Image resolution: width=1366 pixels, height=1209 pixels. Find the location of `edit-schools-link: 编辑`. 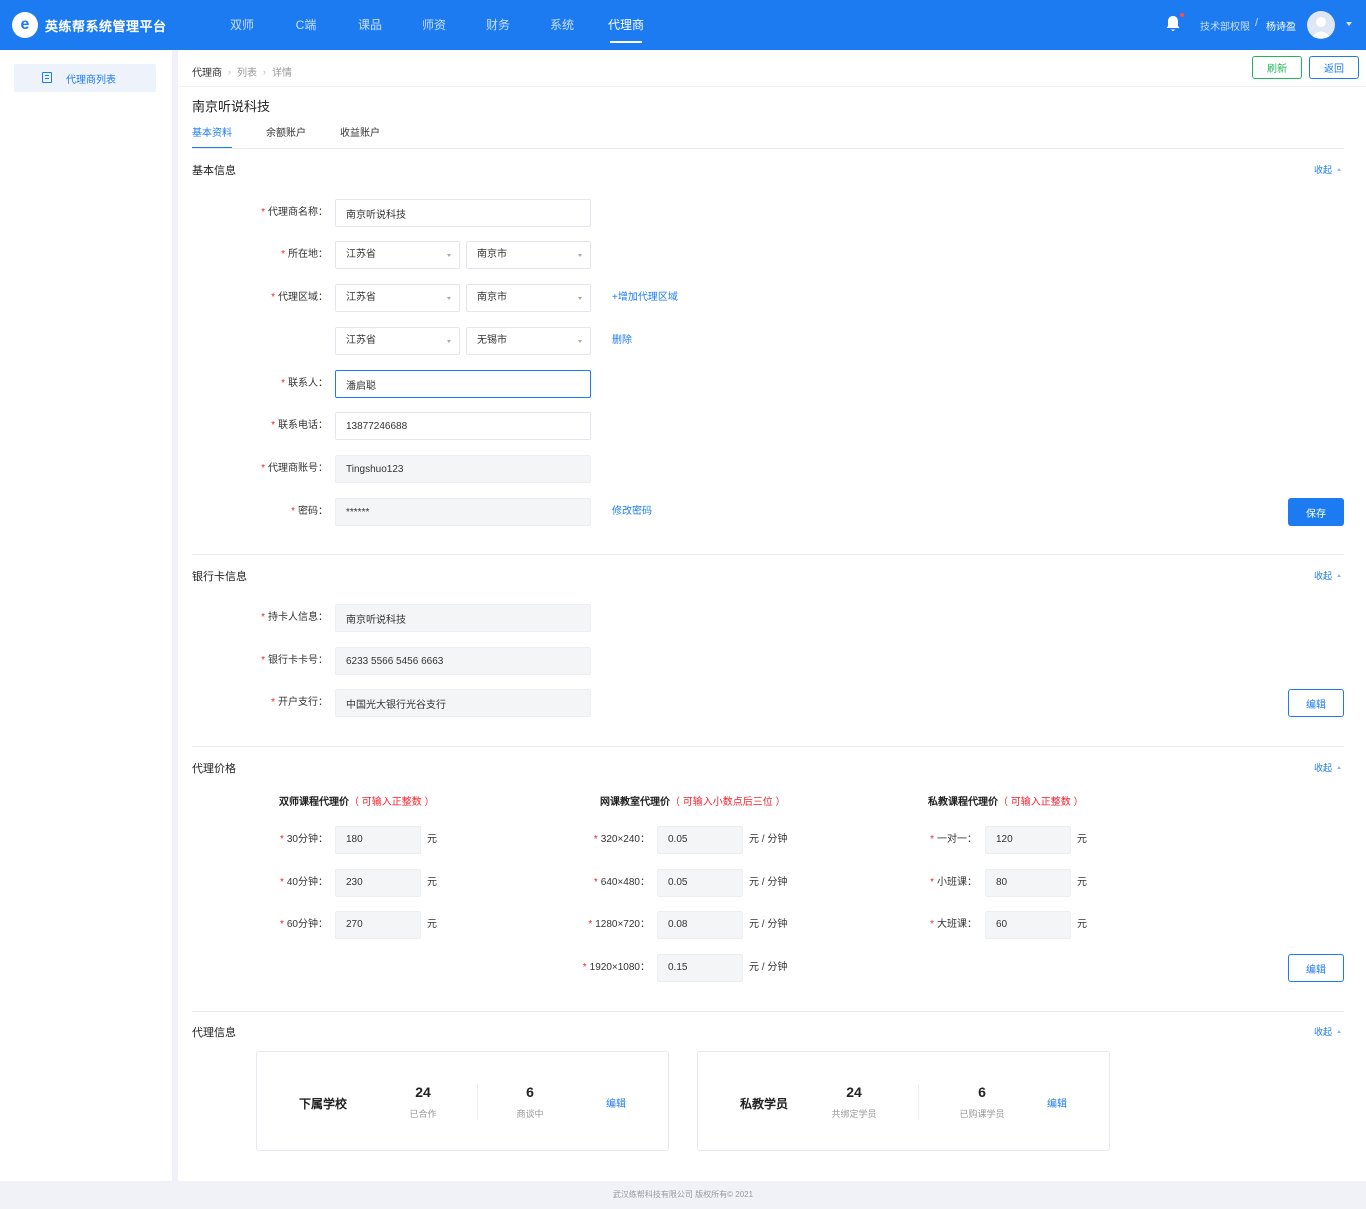

edit-schools-link: 编辑 is located at coordinates (616, 1102).